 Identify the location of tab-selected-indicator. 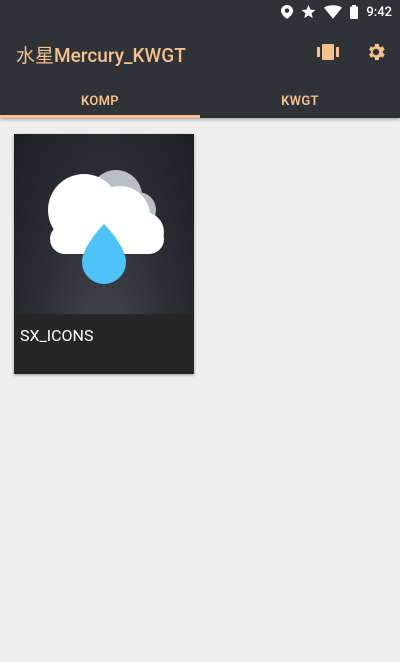
(100, 116).